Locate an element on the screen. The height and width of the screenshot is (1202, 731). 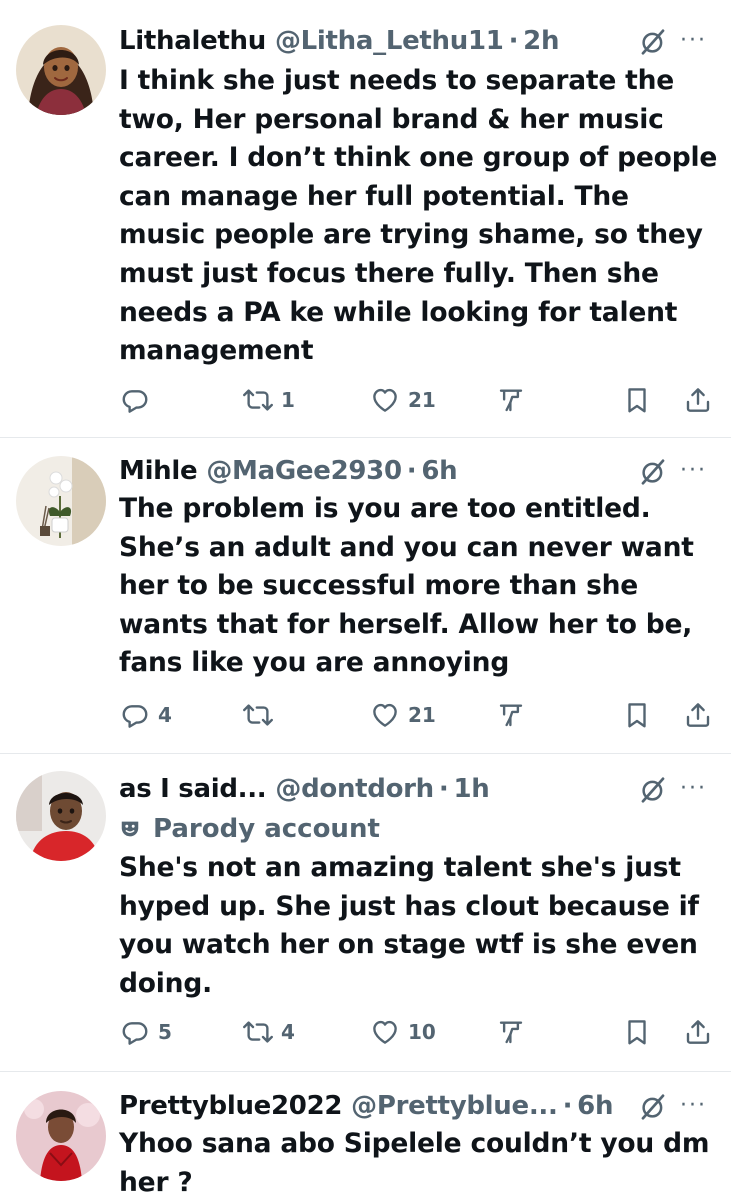
retweet-button: 1 is located at coordinates (269, 400).